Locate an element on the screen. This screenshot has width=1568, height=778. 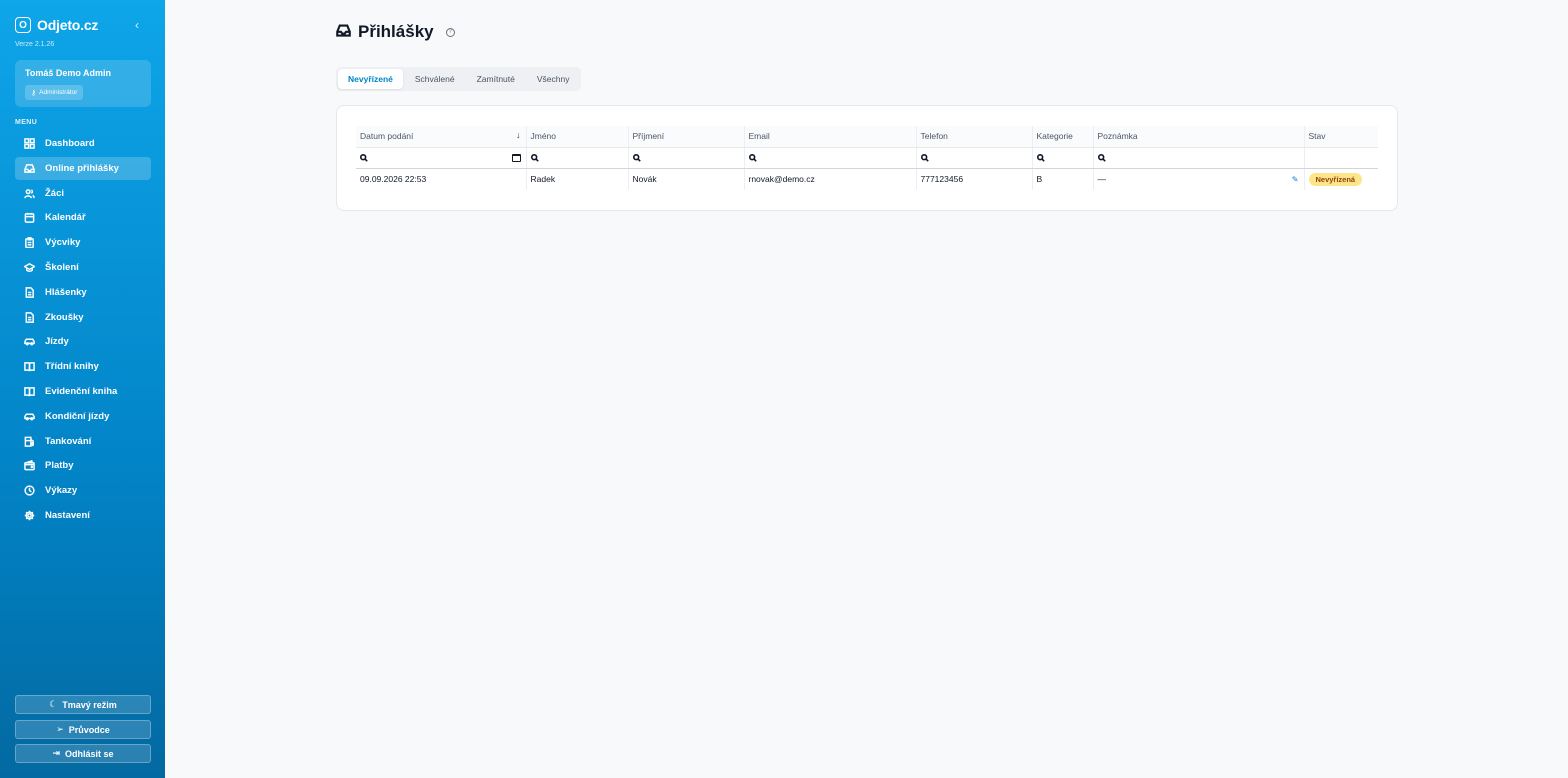
key-icon: ⚷ is located at coordinates (34, 93).